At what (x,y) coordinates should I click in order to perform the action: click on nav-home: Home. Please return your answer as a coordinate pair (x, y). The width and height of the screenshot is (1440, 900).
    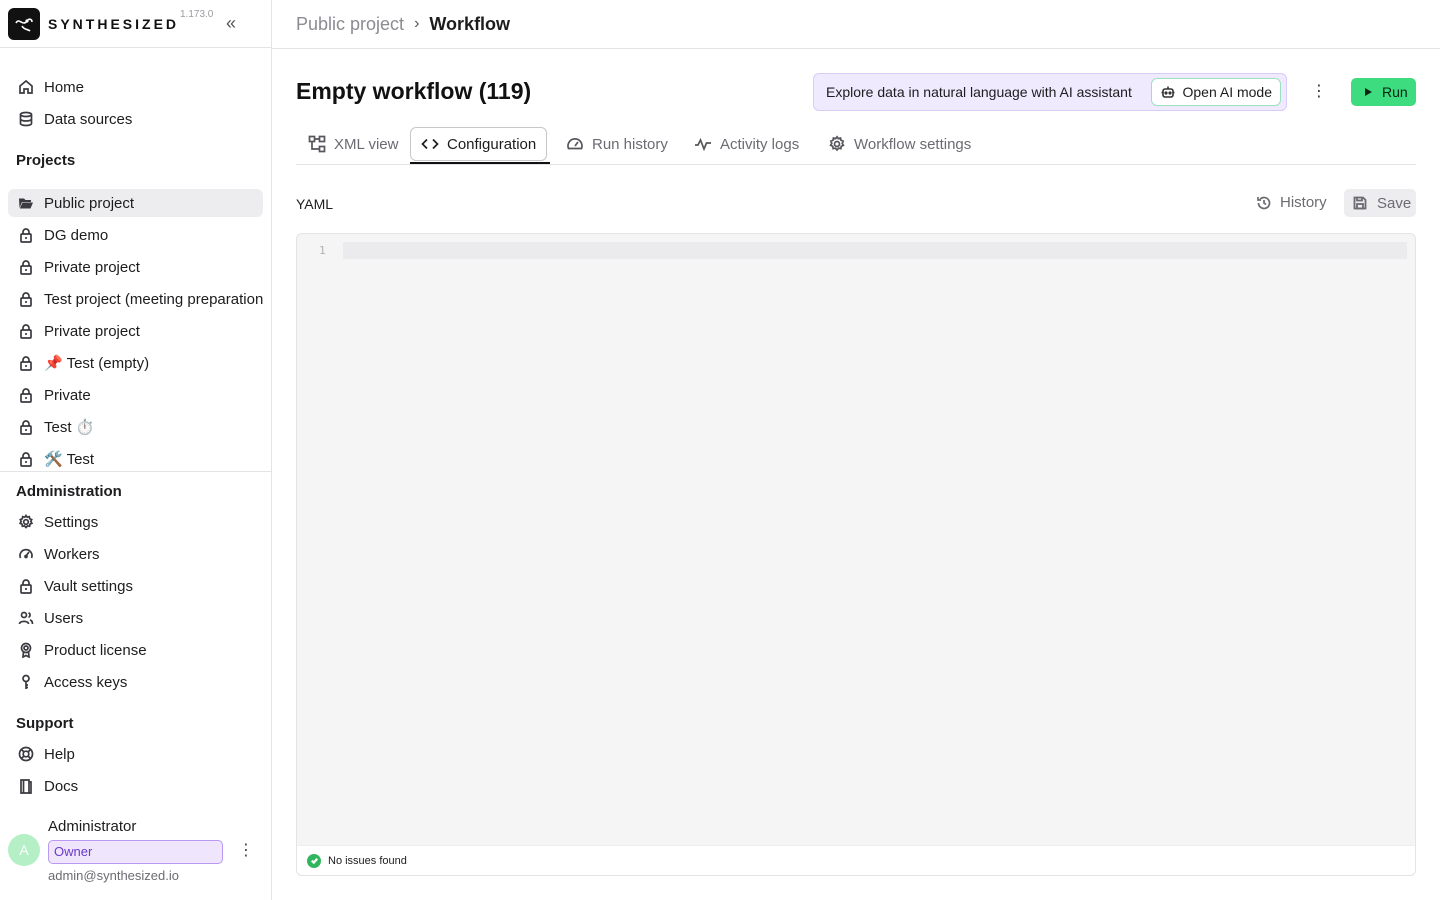
    Looking at the image, I should click on (135, 87).